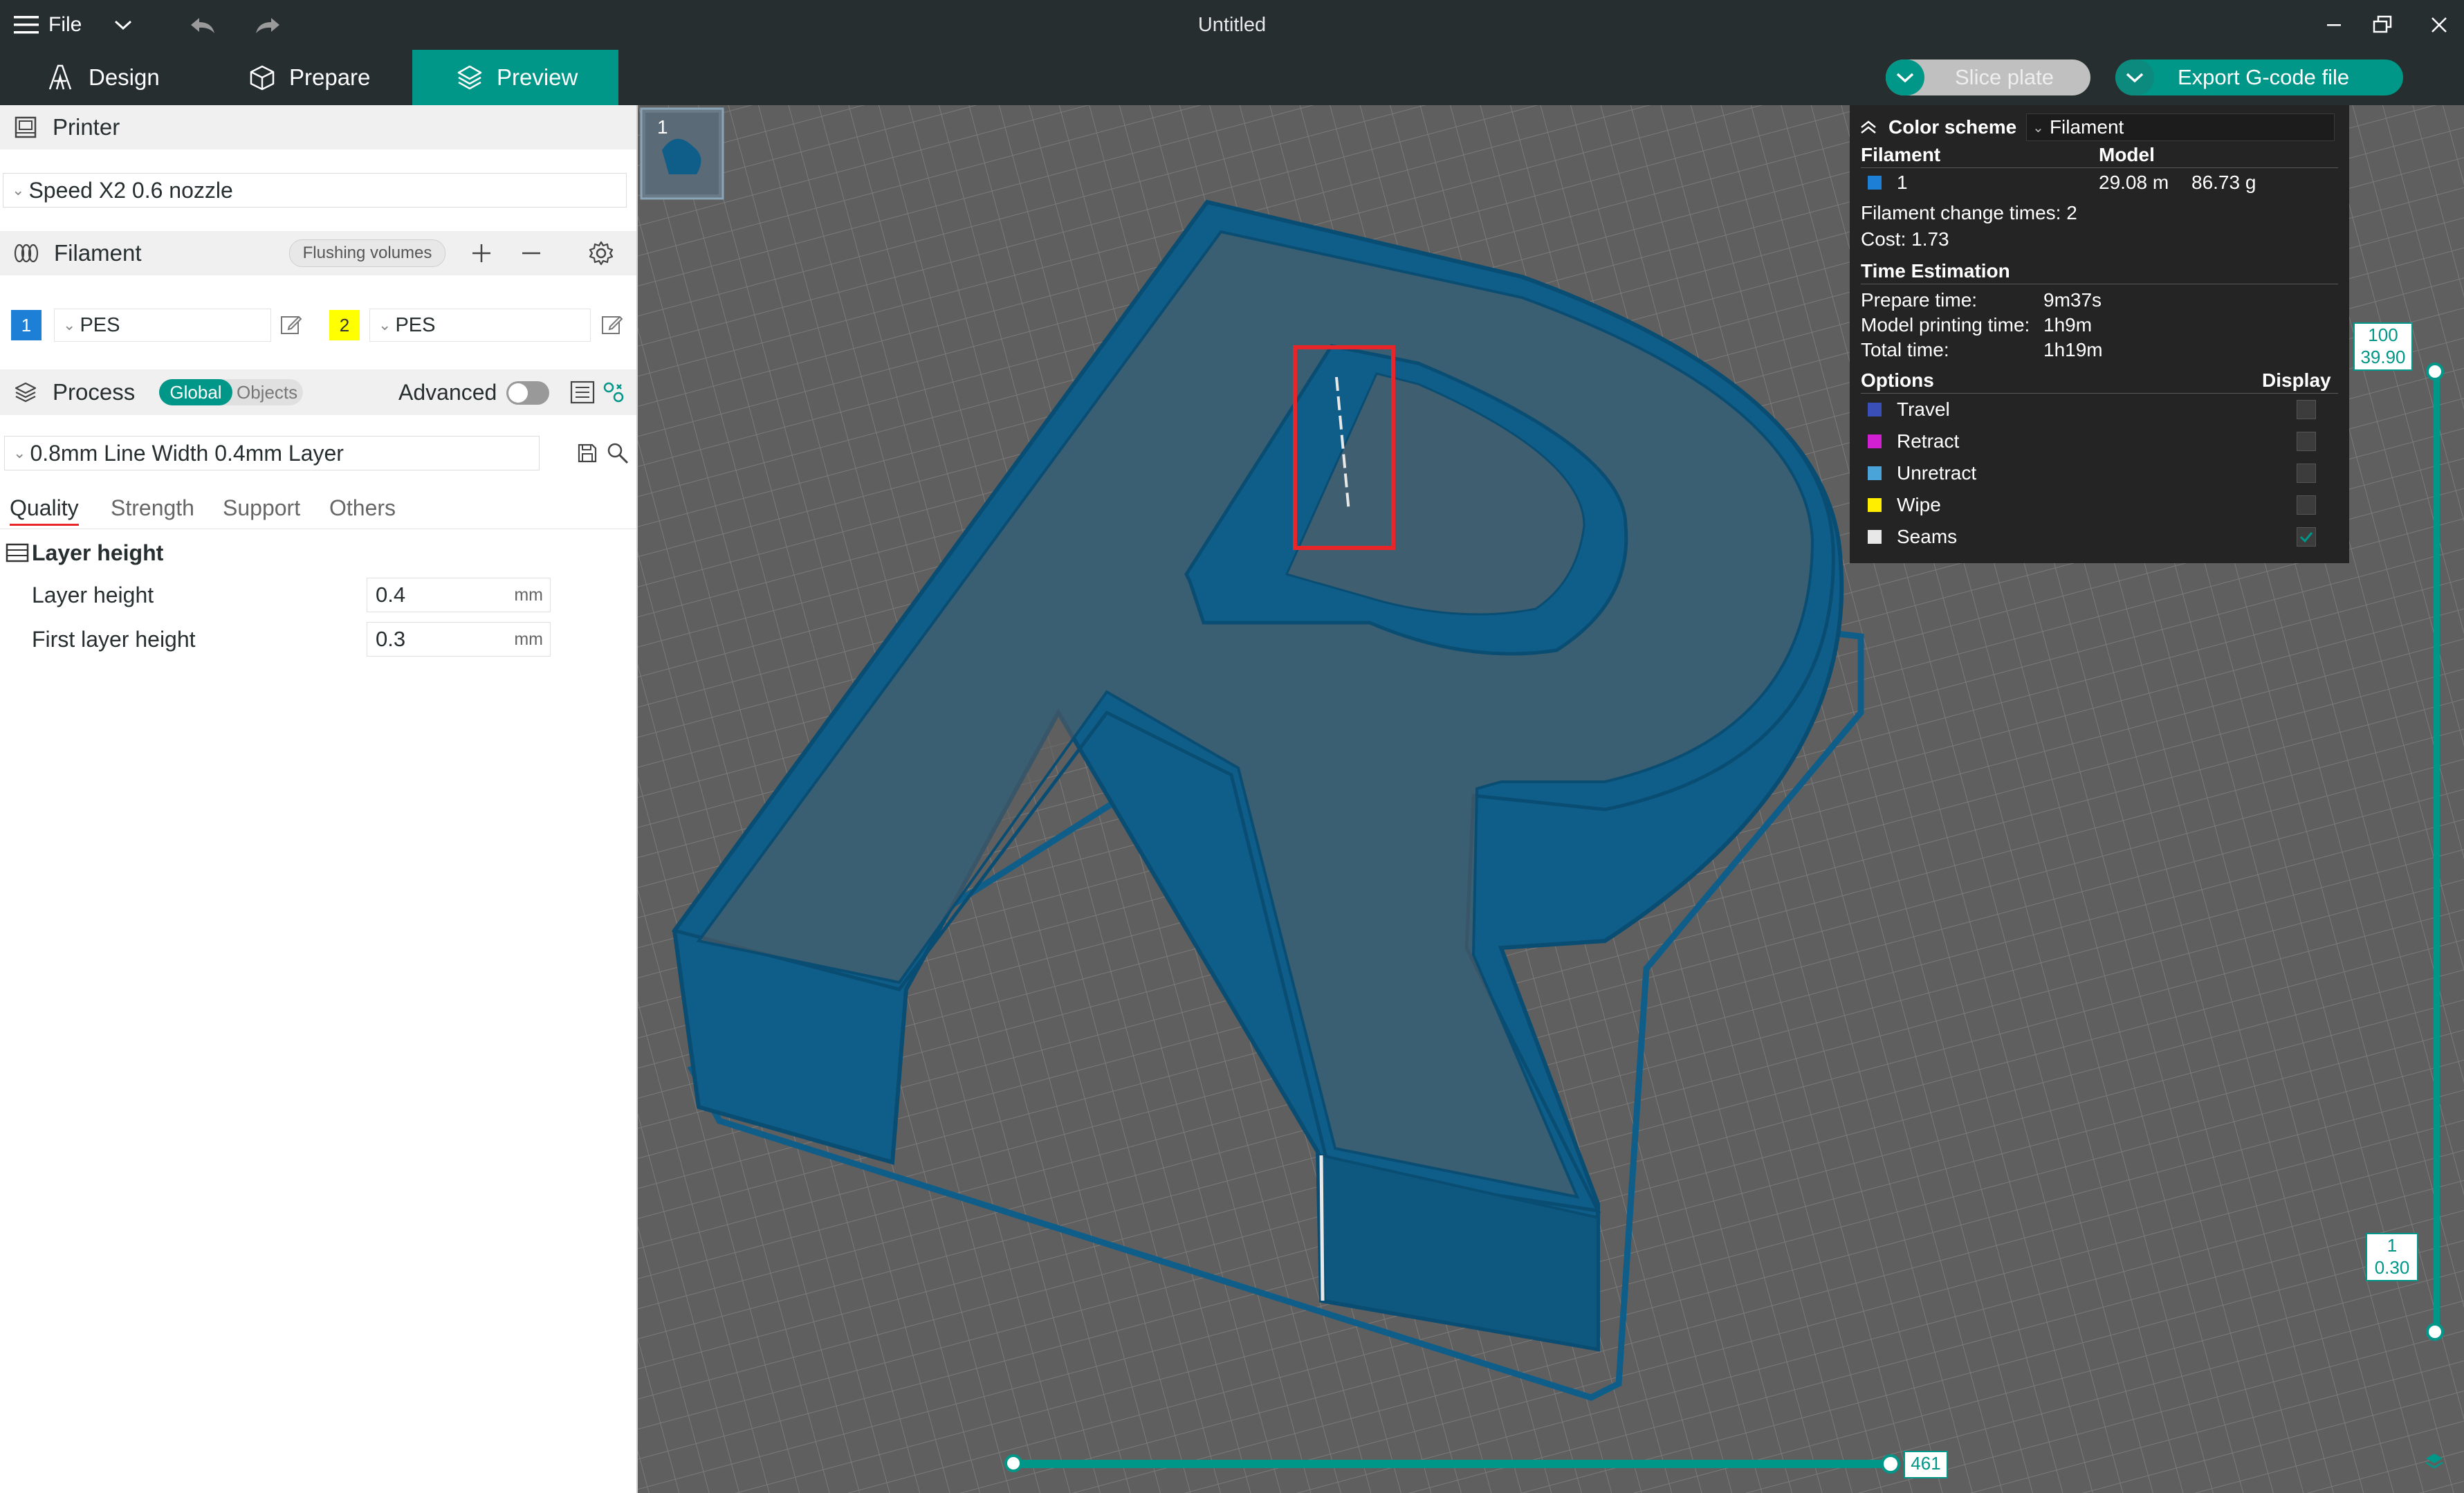 The image size is (2464, 1493). I want to click on tab-design: Design, so click(115, 77).